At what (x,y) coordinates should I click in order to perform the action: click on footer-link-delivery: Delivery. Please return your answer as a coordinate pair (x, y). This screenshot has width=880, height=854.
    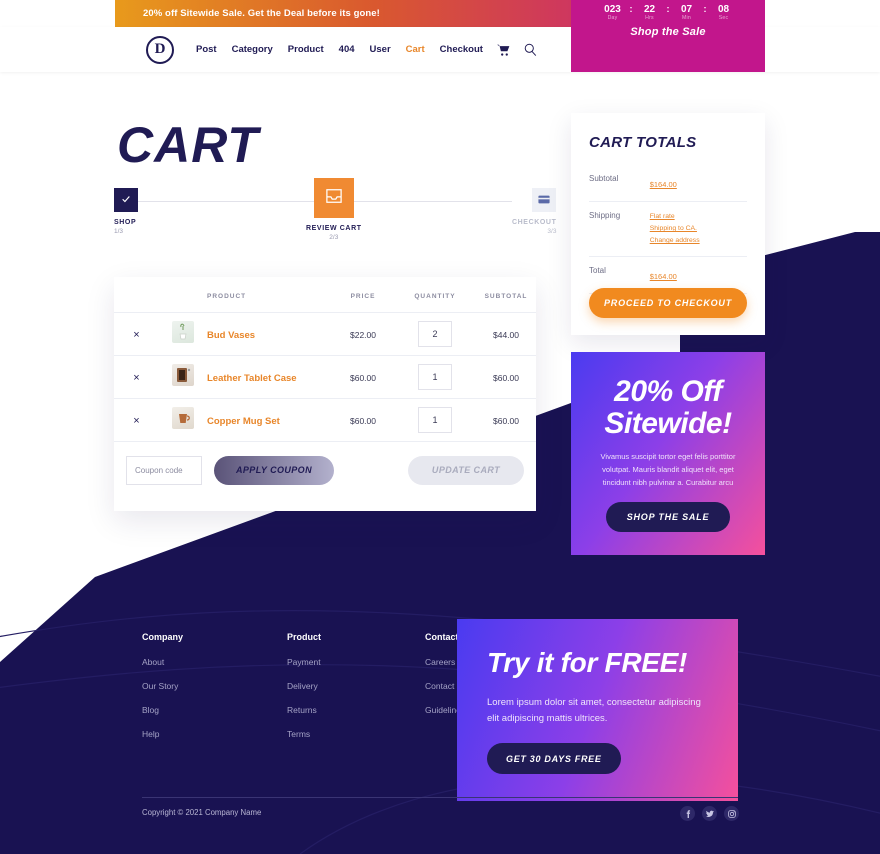
    Looking at the image, I should click on (304, 686).